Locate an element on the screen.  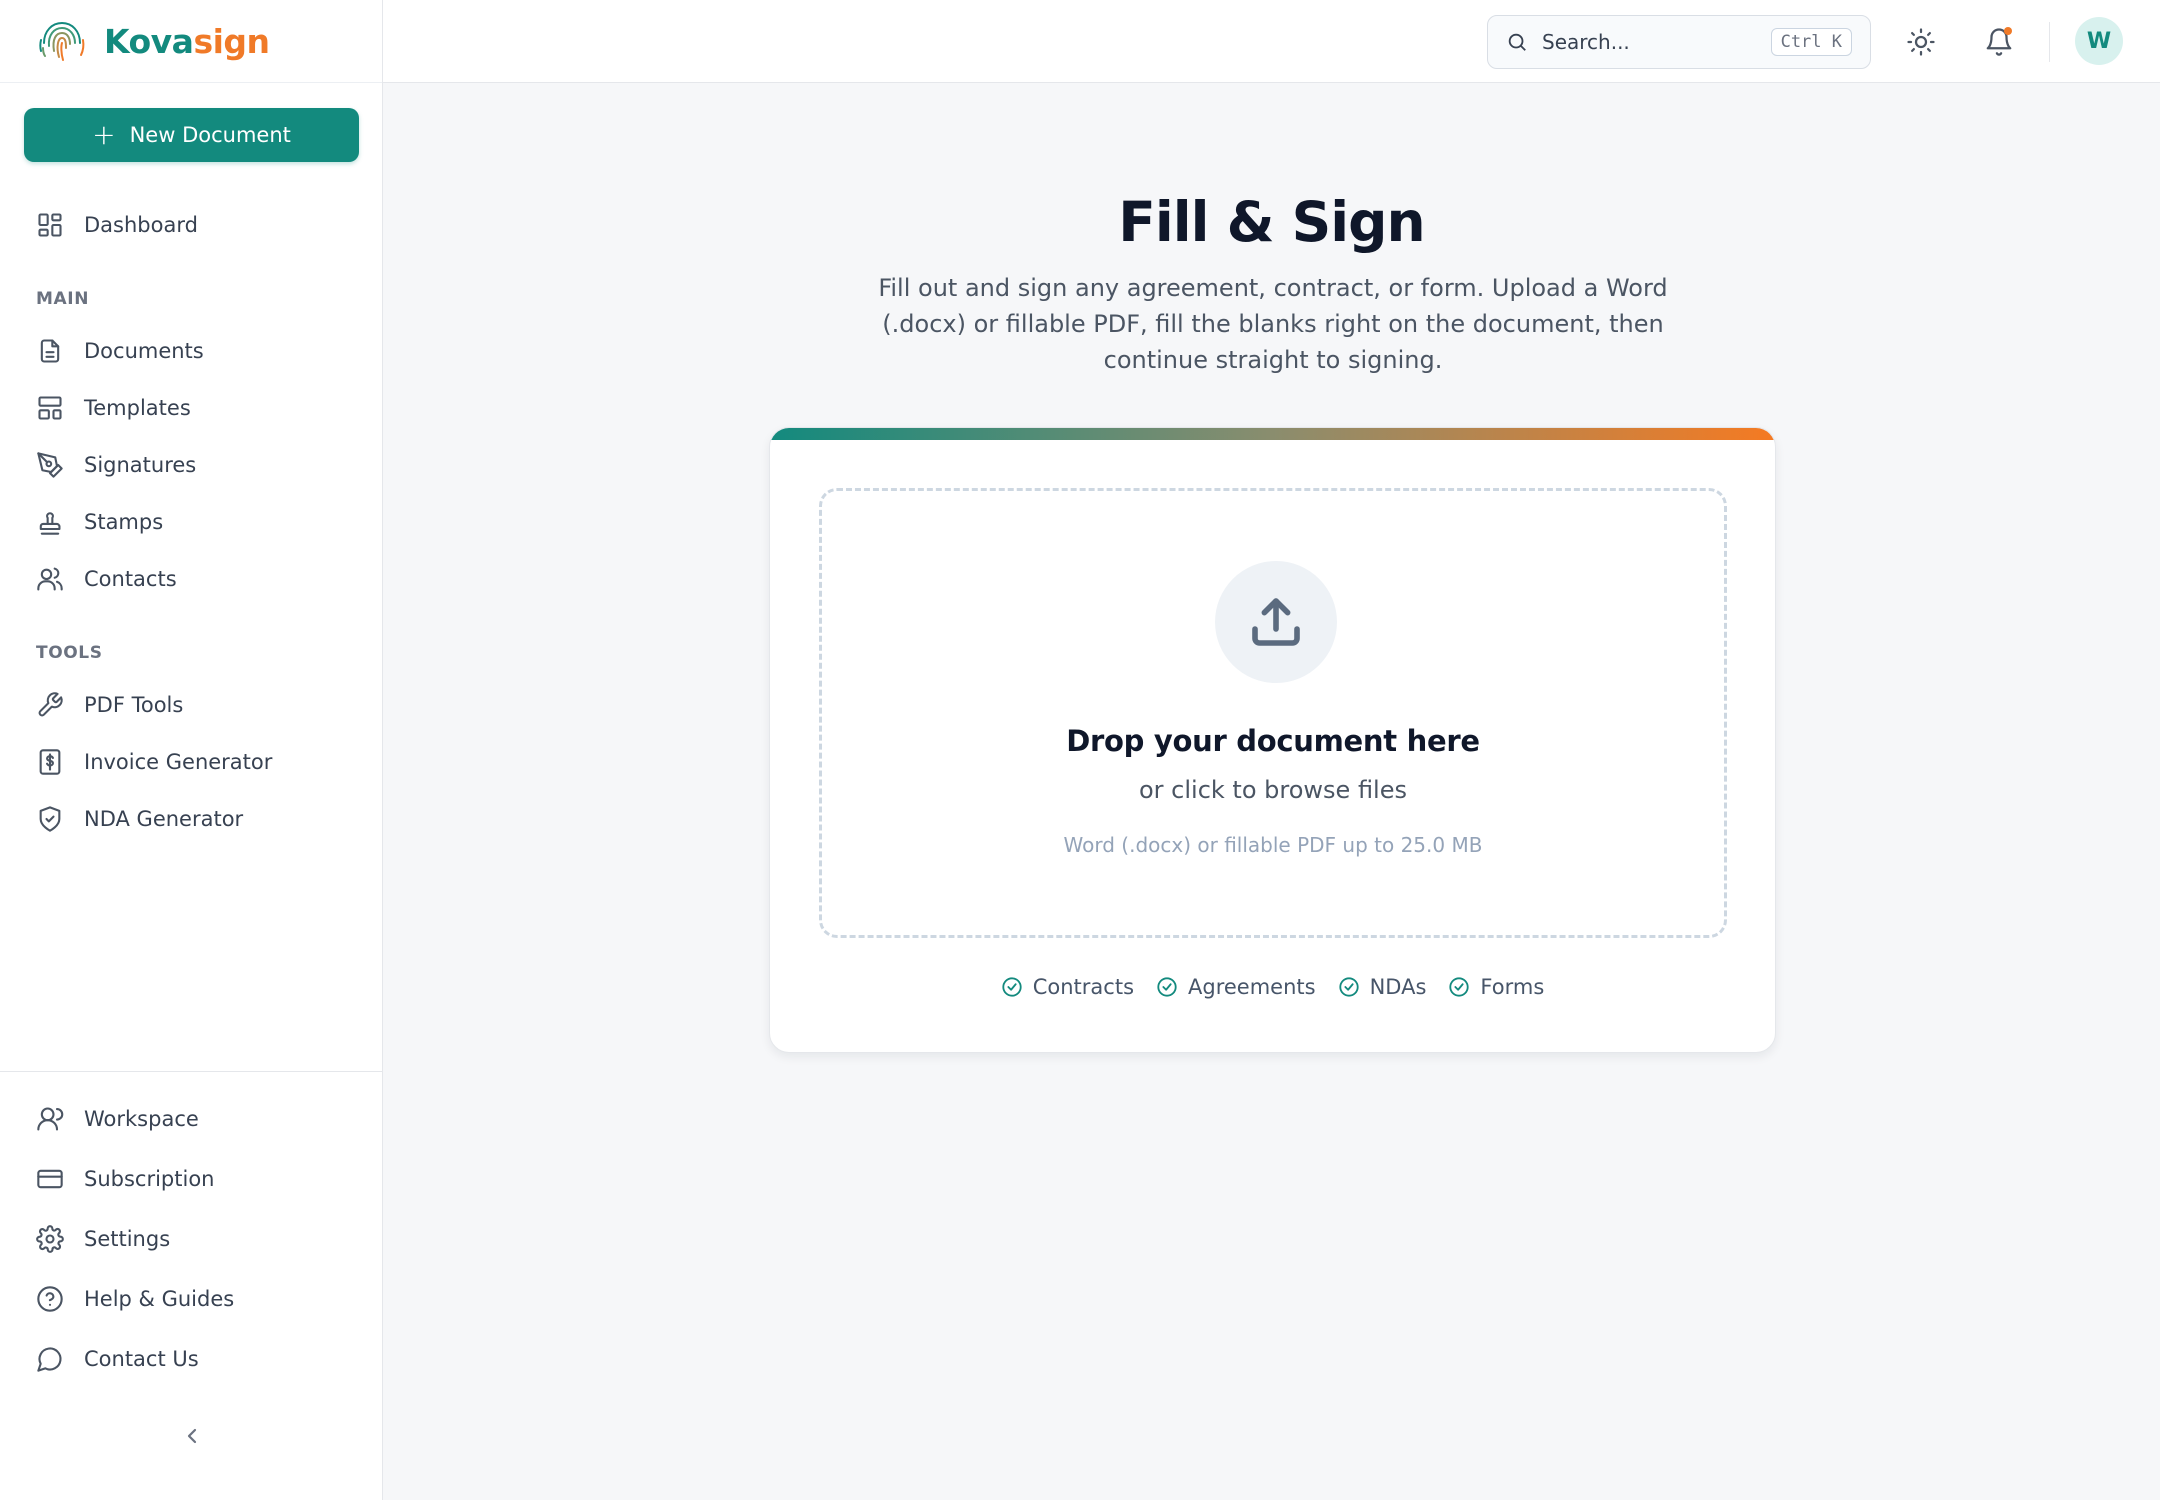
tag-ndas: NDAs is located at coordinates (1382, 987).